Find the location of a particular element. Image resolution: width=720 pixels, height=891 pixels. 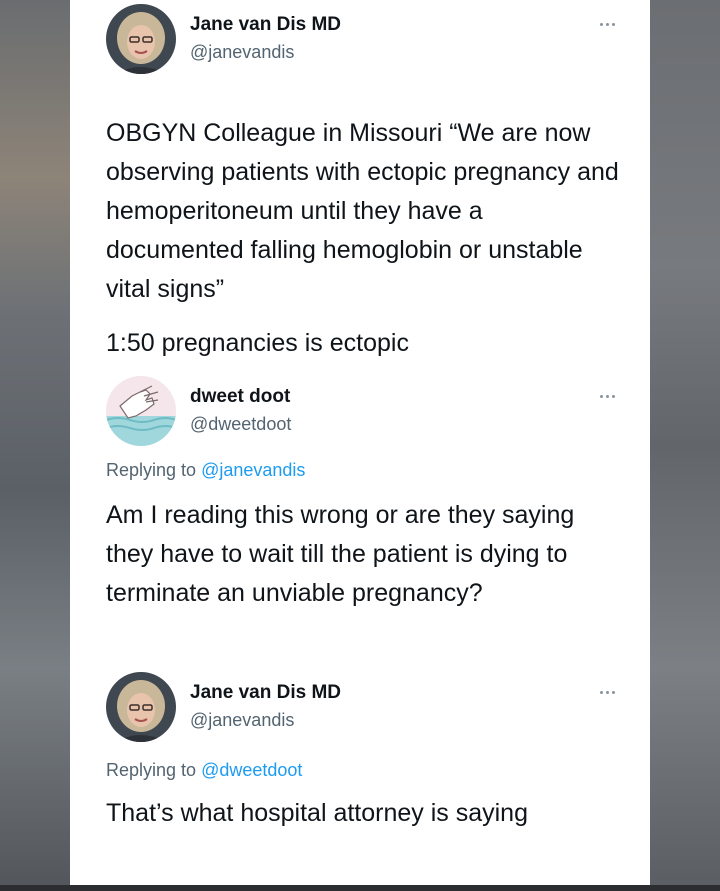

author-name: dweet doot is located at coordinates (240, 397).